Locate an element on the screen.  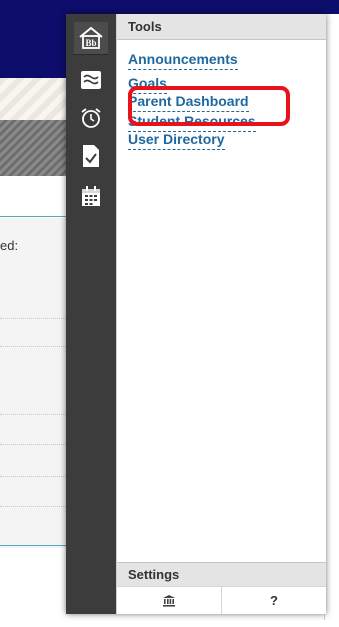
blackboard-home-icon: Bb is located at coordinates (91, 37).